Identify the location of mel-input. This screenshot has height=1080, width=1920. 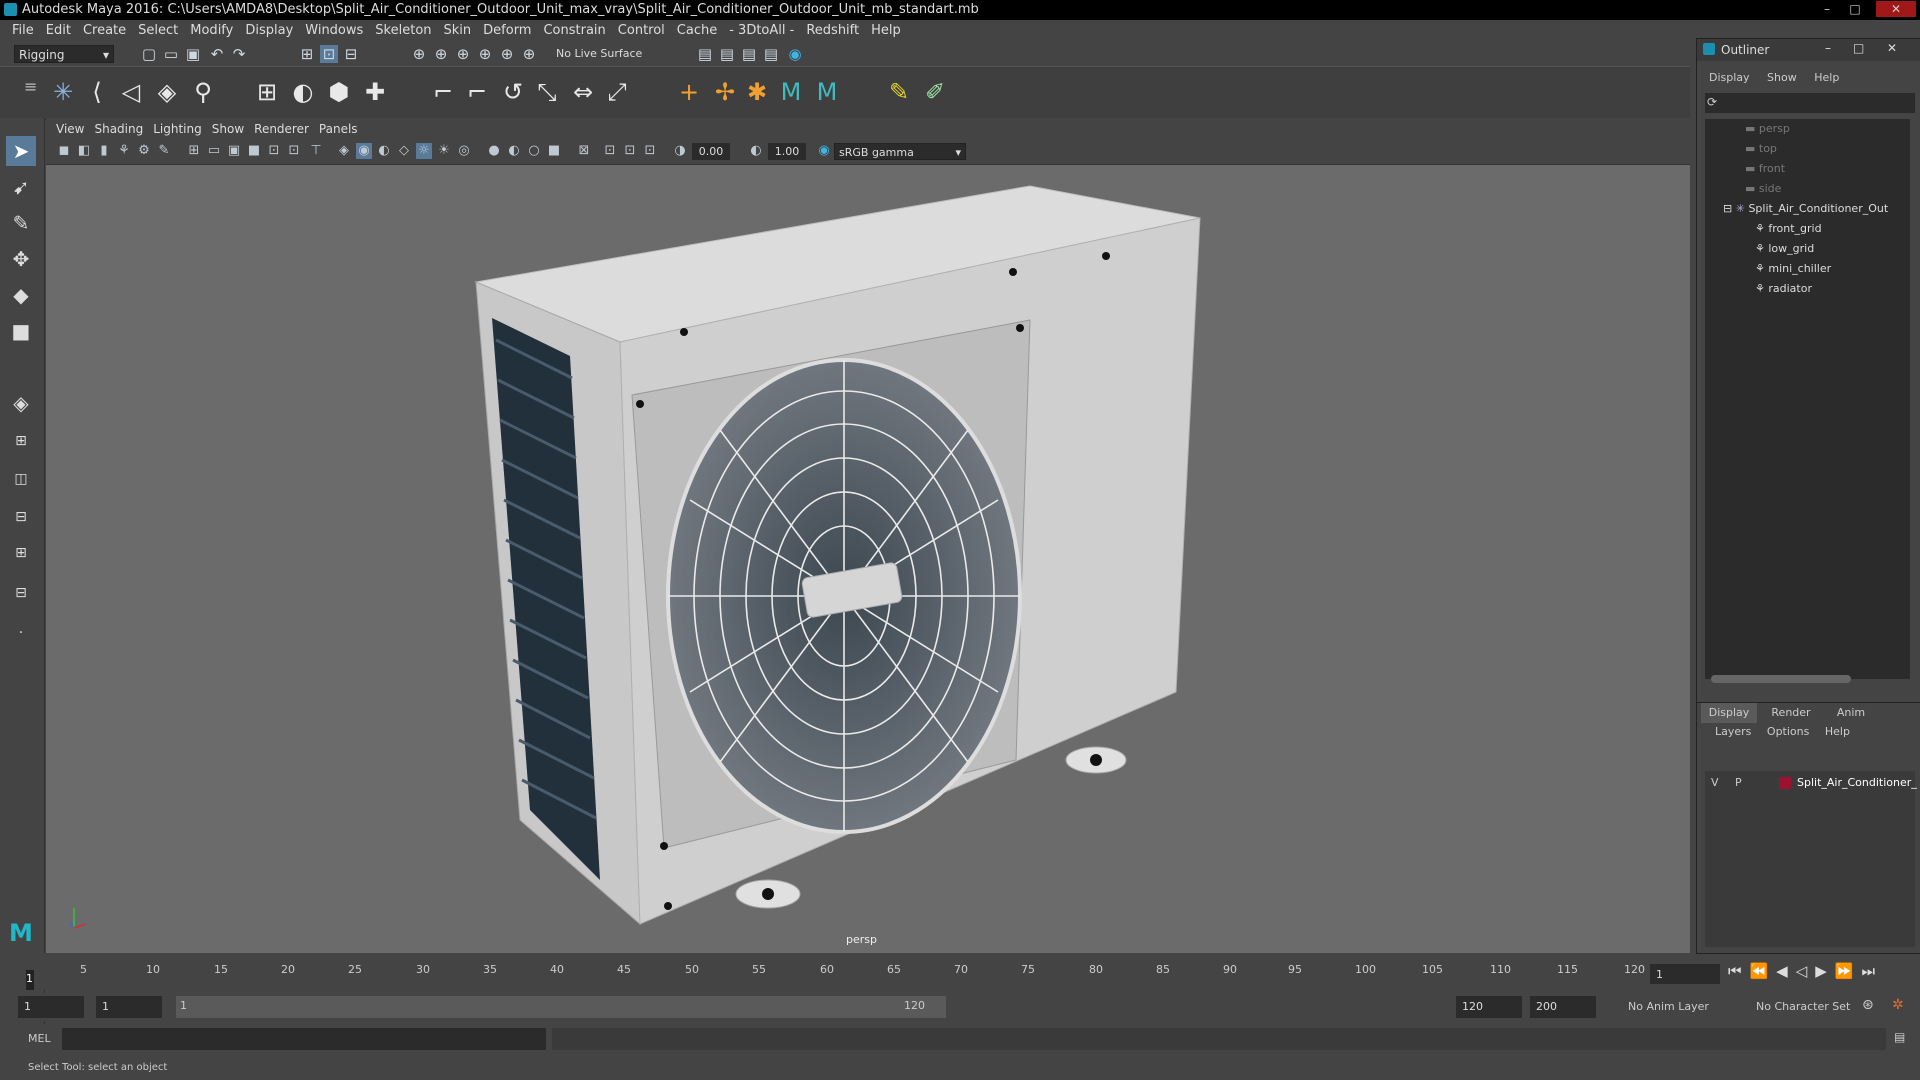
(304, 1039).